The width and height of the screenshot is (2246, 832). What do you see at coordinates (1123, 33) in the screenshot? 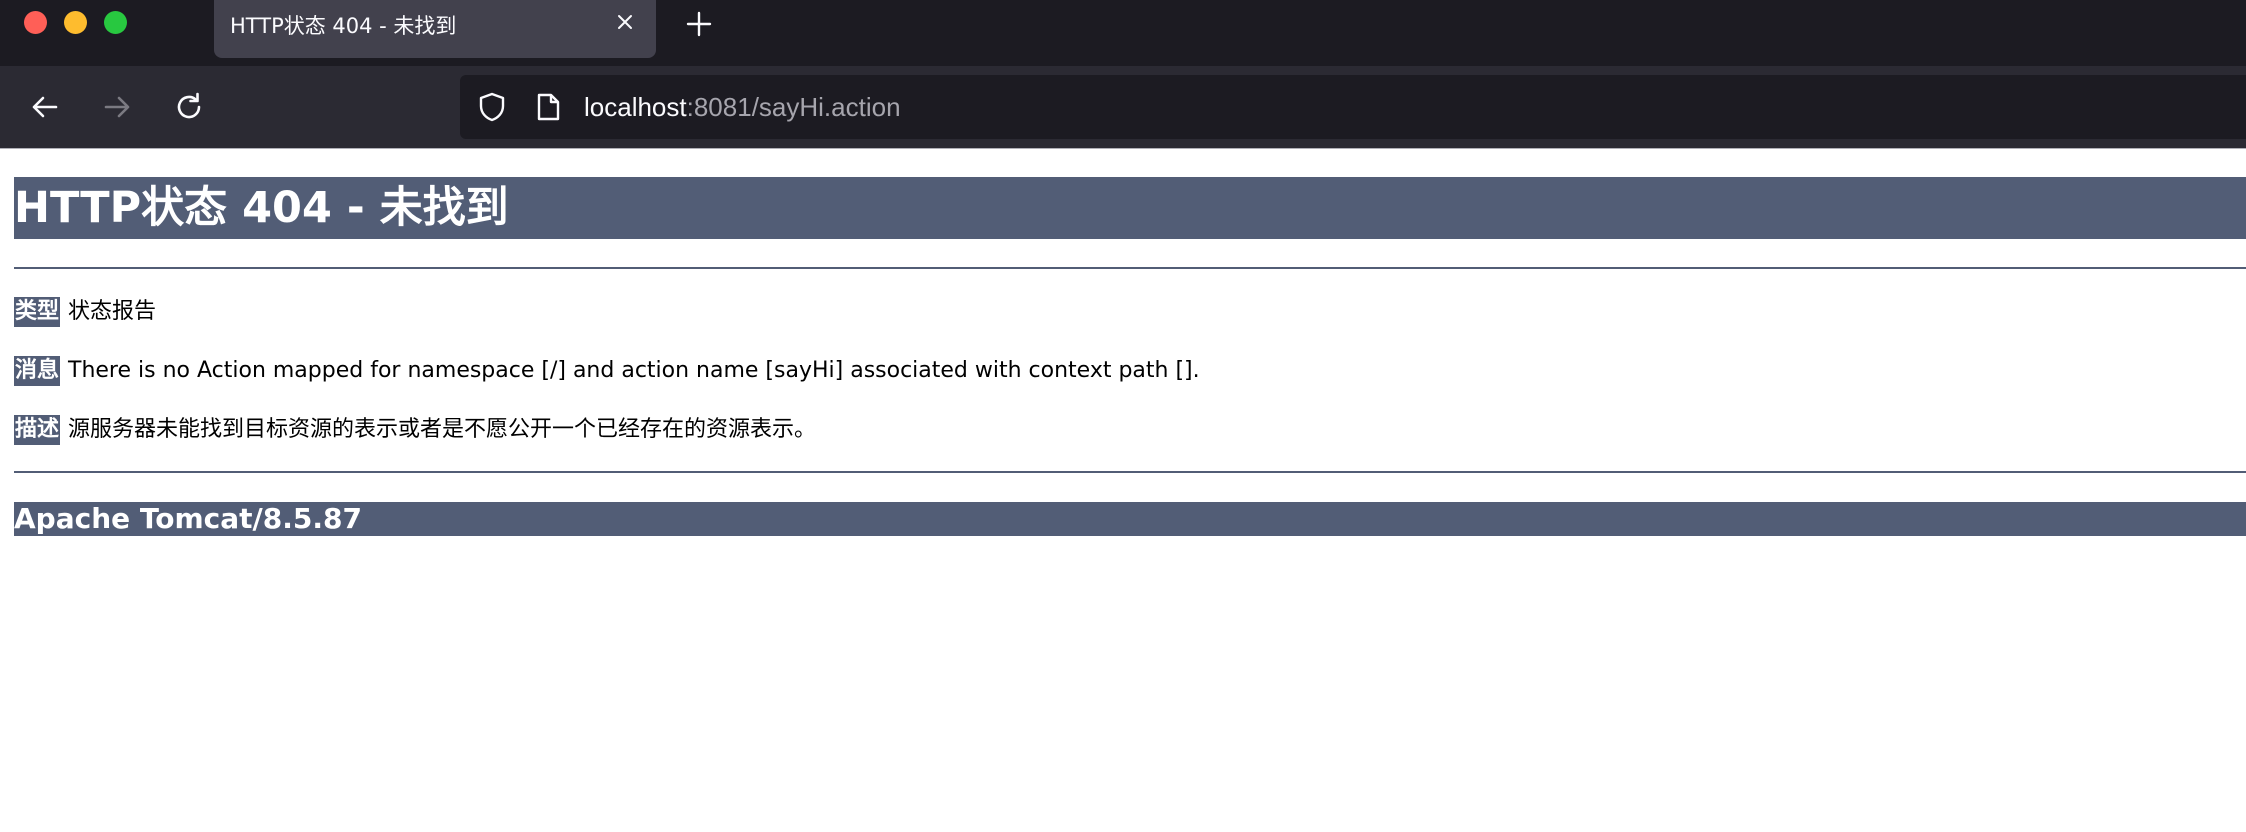
I see `tab-bar: HTTP状态 404 - 未找到` at bounding box center [1123, 33].